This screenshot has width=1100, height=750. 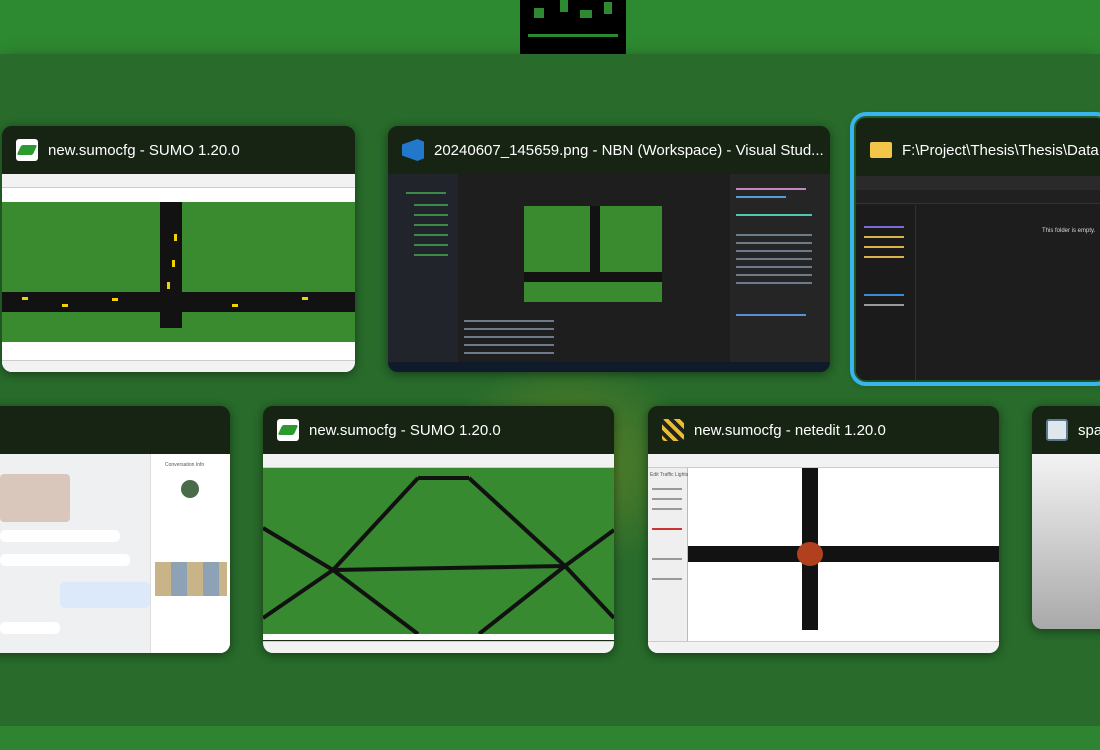 I want to click on window-thumbnail-image: spa, so click(x=1066, y=517).